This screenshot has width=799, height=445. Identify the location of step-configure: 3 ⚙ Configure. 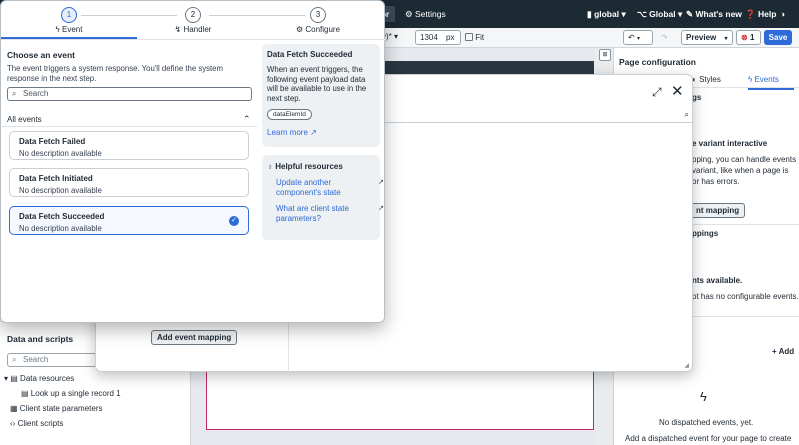
(318, 20).